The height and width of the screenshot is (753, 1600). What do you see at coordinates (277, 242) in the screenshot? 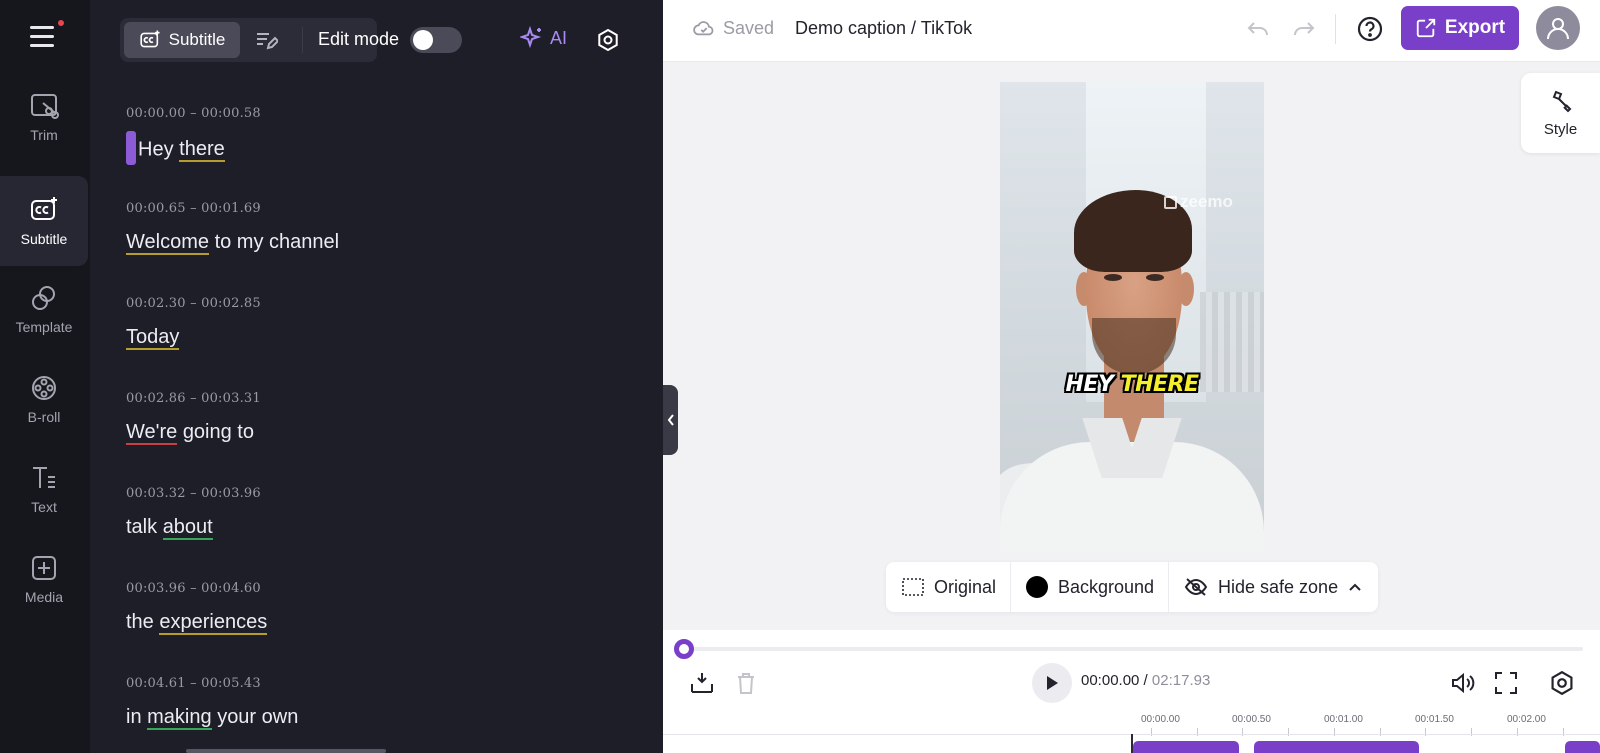
I see `cue-word: to my channel` at bounding box center [277, 242].